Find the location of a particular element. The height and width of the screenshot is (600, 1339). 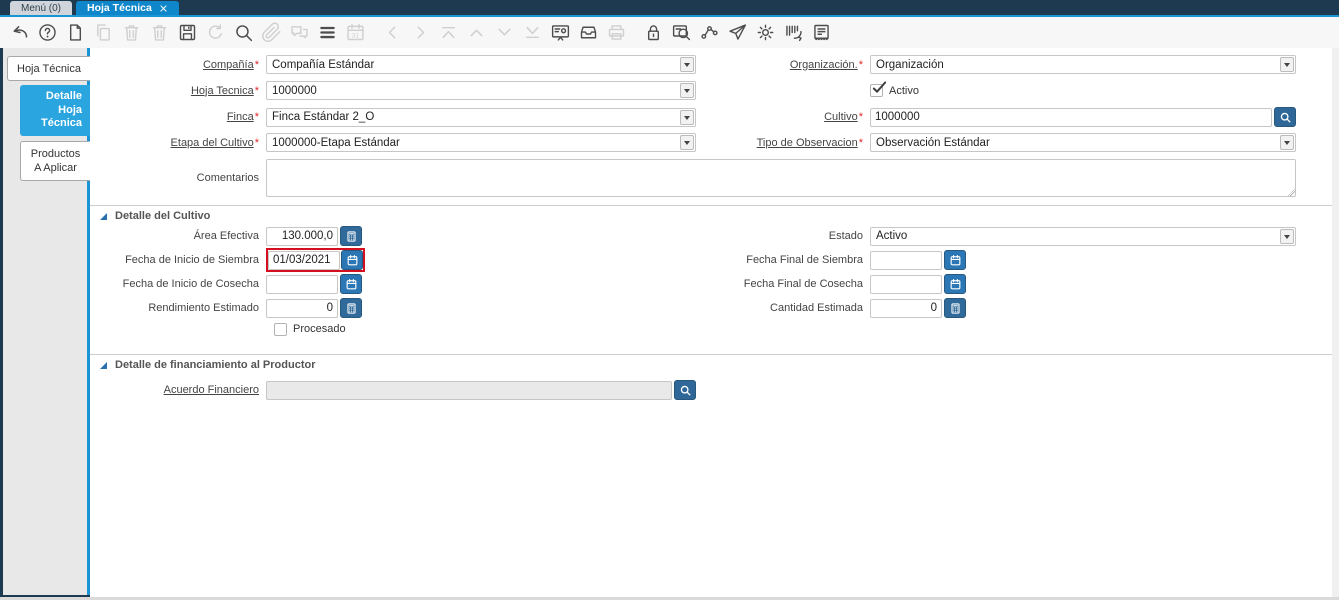

collapse-triangle-icon is located at coordinates (103, 365).